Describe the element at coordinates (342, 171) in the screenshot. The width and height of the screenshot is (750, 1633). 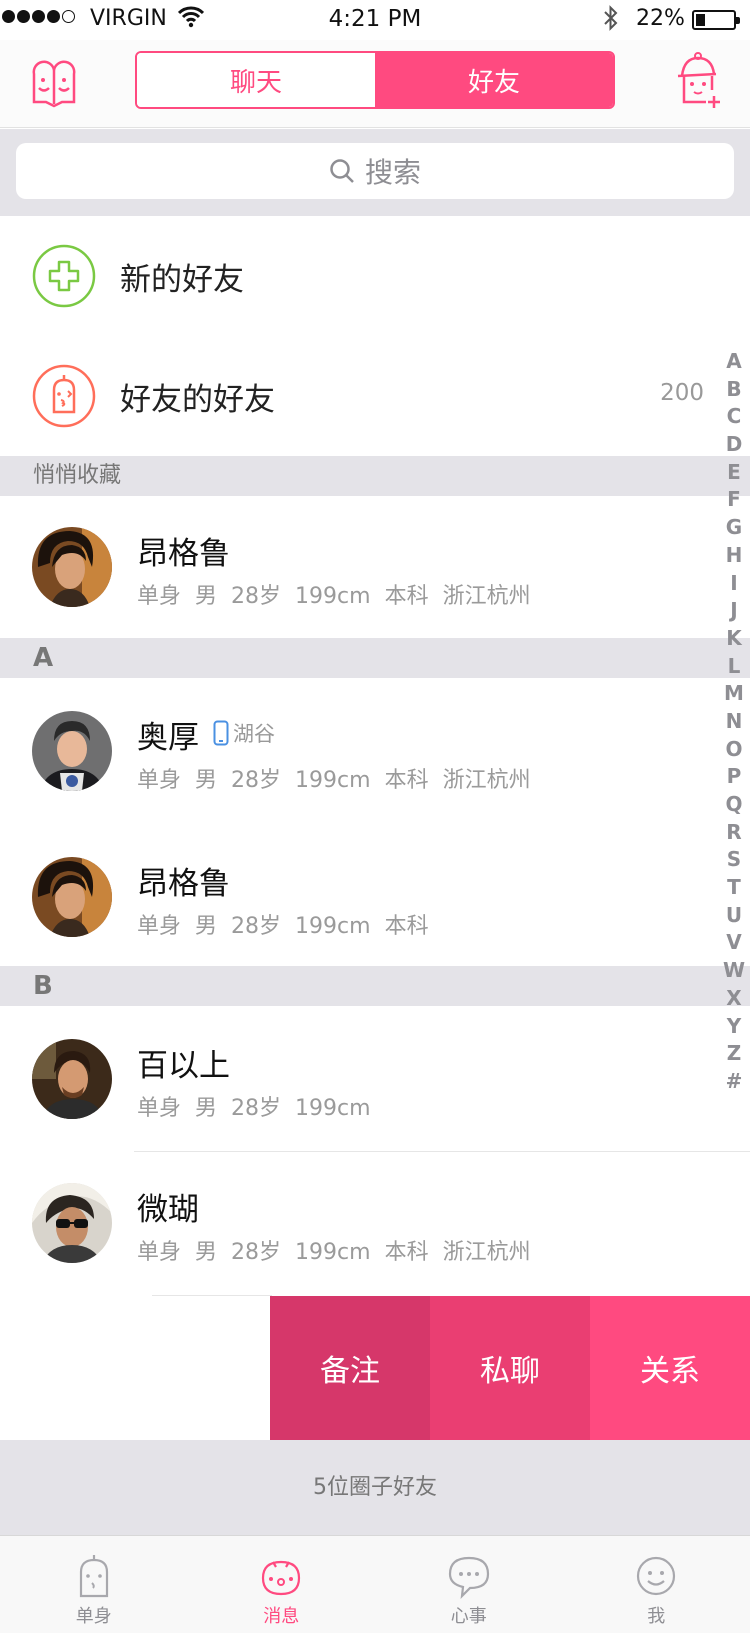
I see `search-icon` at that location.